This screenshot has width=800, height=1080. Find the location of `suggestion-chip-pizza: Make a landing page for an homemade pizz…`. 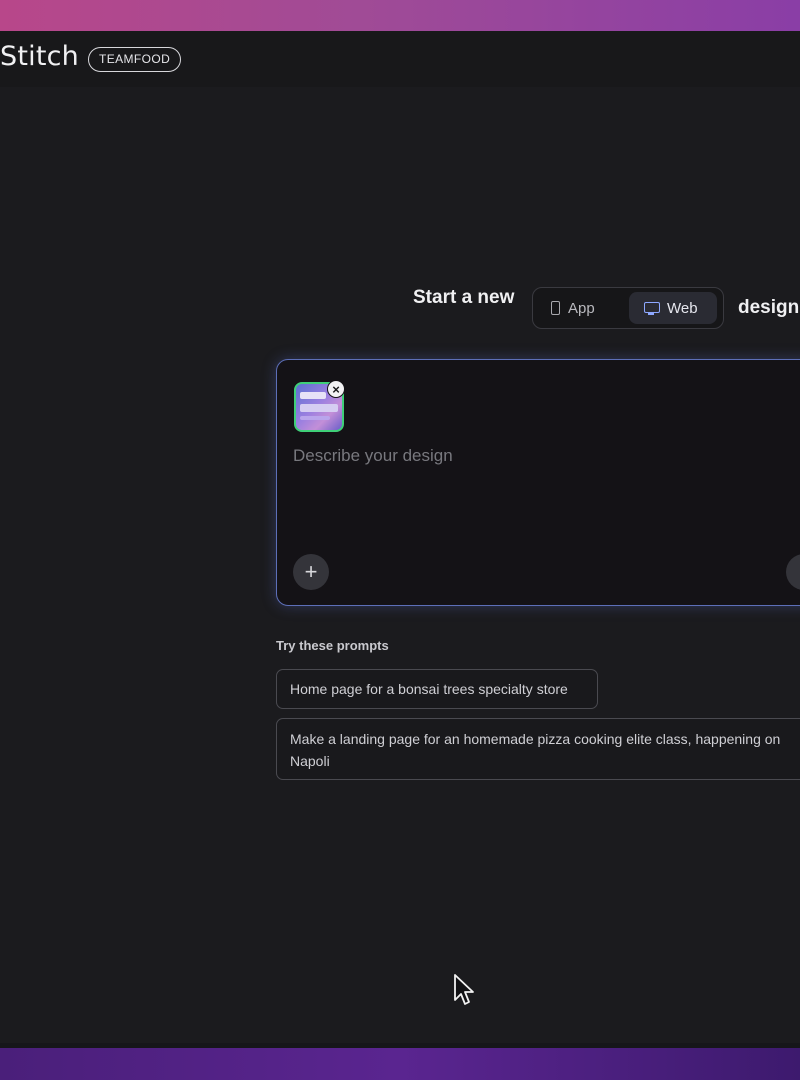

suggestion-chip-pizza: Make a landing page for an homemade pizz… is located at coordinates (538, 749).